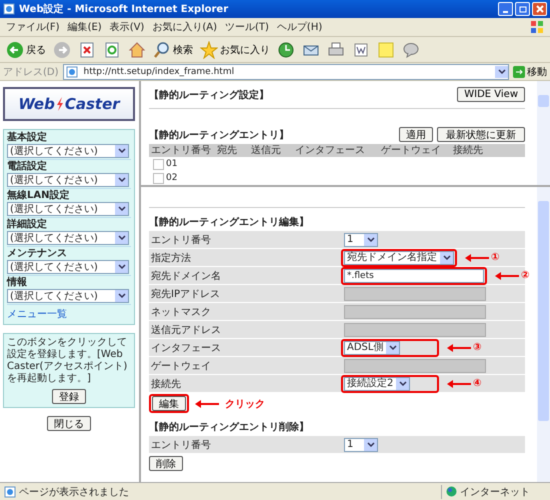 This screenshot has height=500, width=550. What do you see at coordinates (69, 396) in the screenshot?
I see `register-button: 登録` at bounding box center [69, 396].